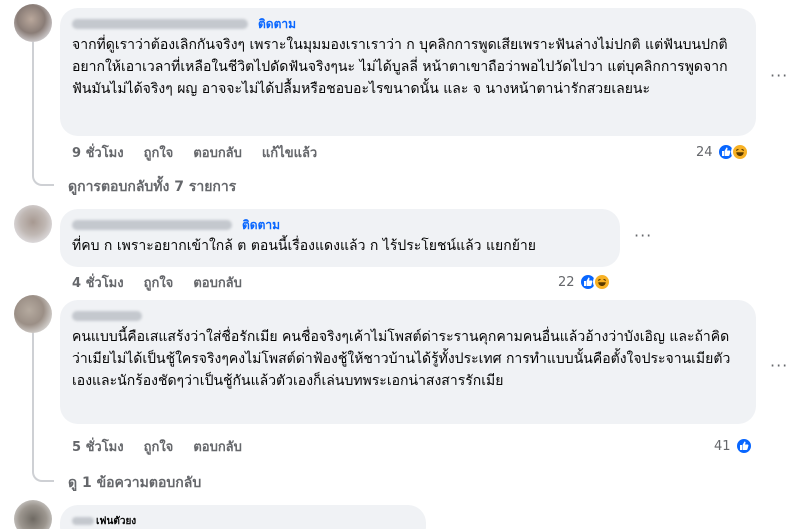 This screenshot has height=529, width=800. What do you see at coordinates (98, 282) in the screenshot?
I see `comment-time: 4 ชั่วโมง` at bounding box center [98, 282].